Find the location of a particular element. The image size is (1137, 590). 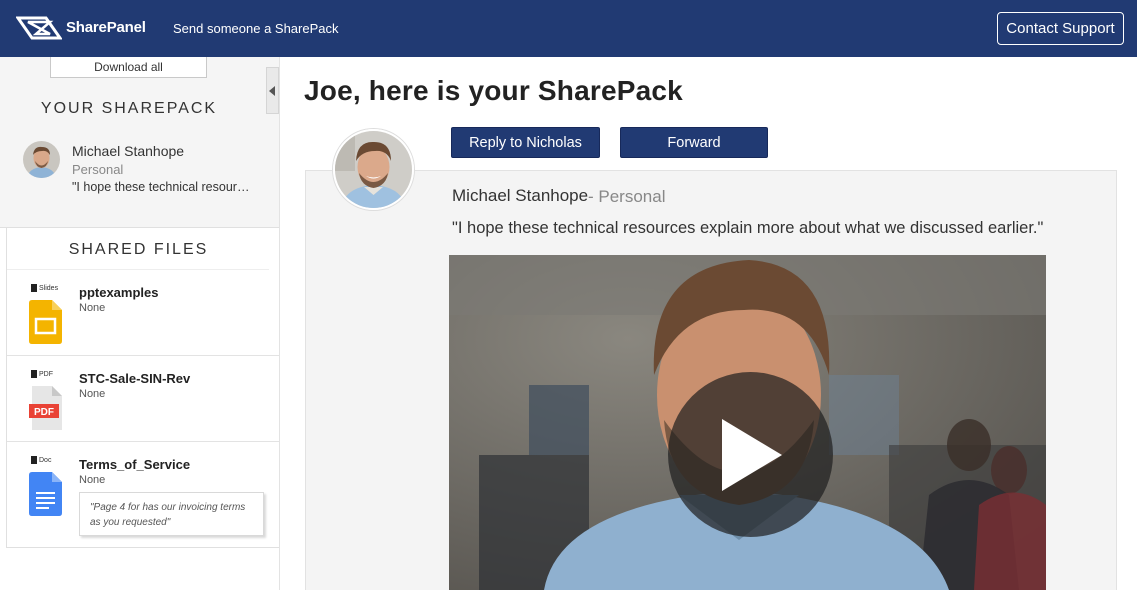

file-item-pptexamples: Slides pptexamples None is located at coordinates (143, 313).